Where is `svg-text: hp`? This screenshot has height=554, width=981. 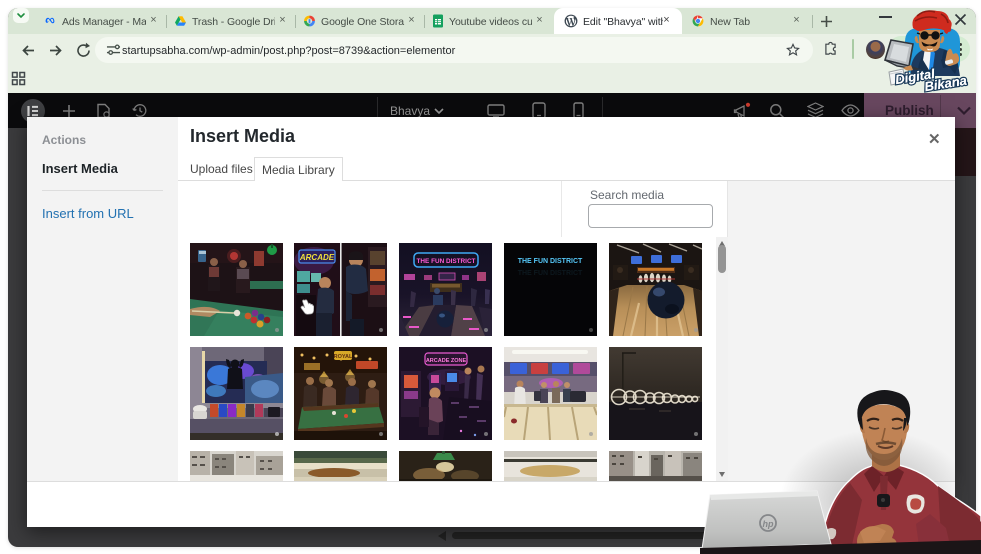 svg-text: hp is located at coordinates (768, 524).